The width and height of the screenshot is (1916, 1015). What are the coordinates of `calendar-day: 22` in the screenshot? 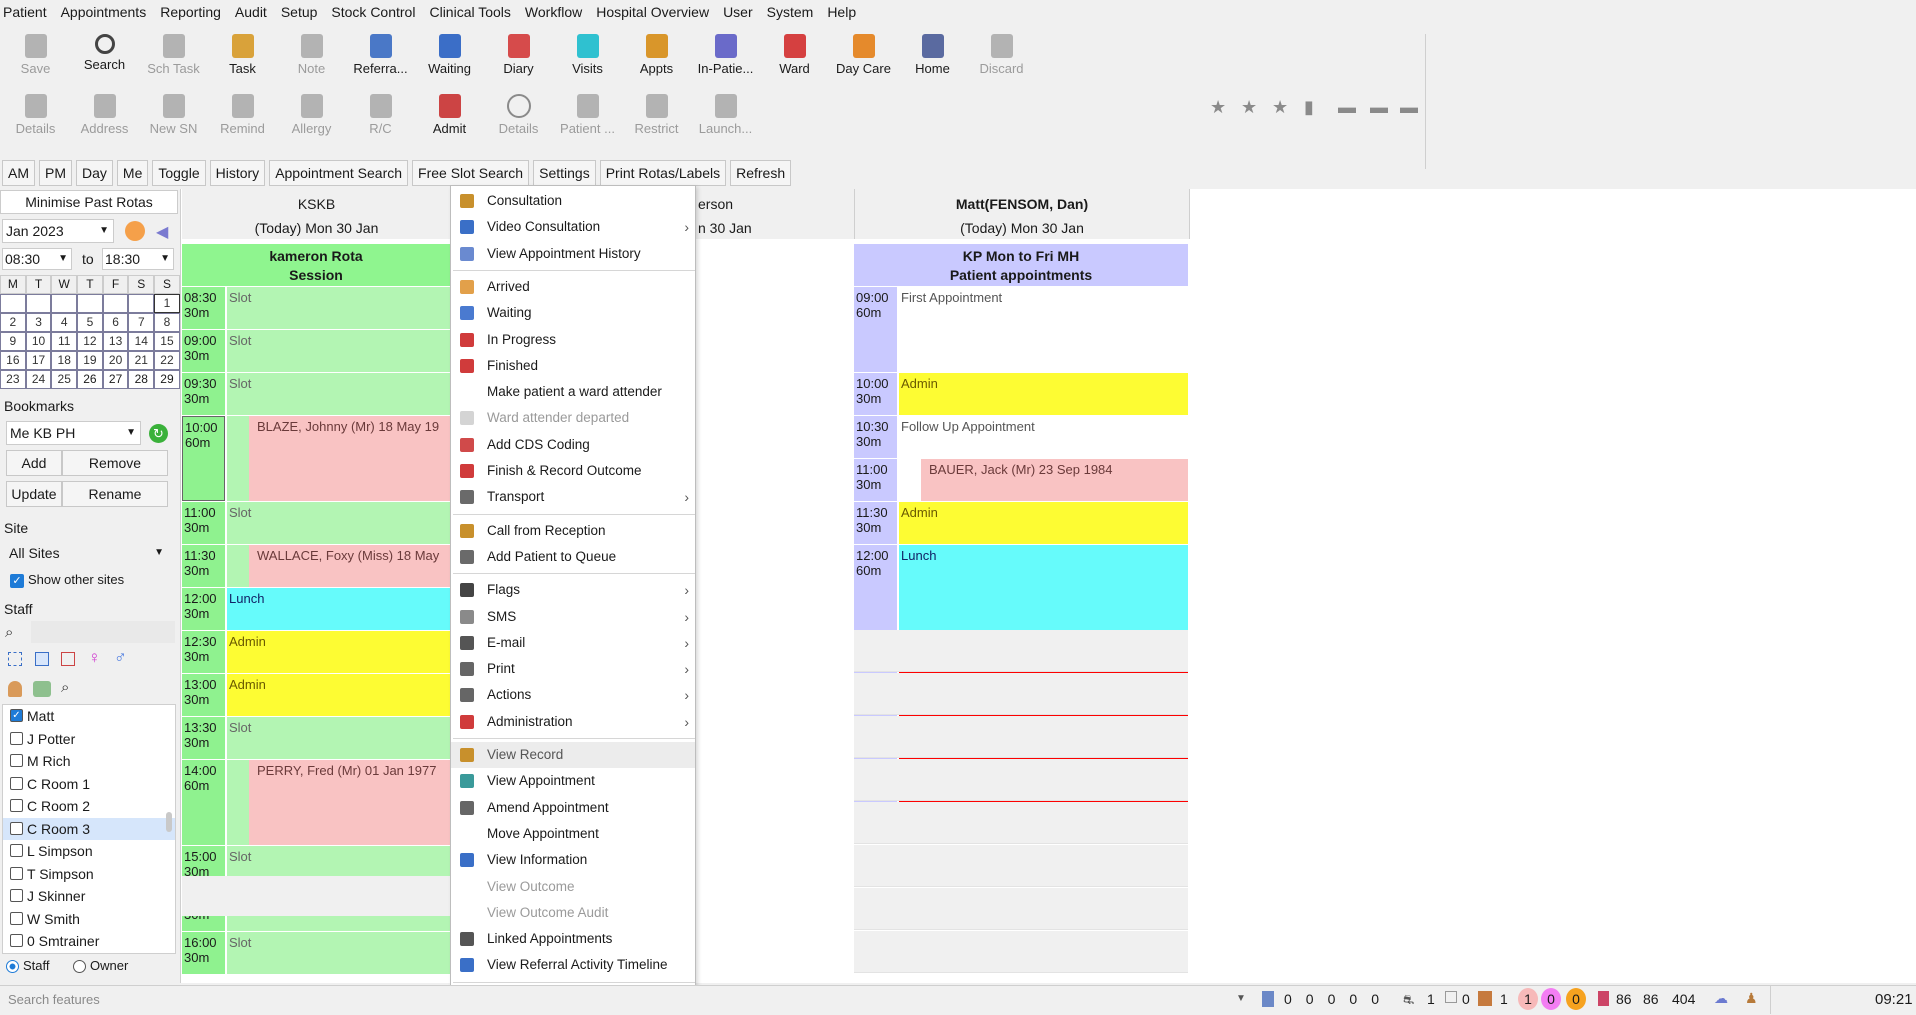 It's located at (167, 360).